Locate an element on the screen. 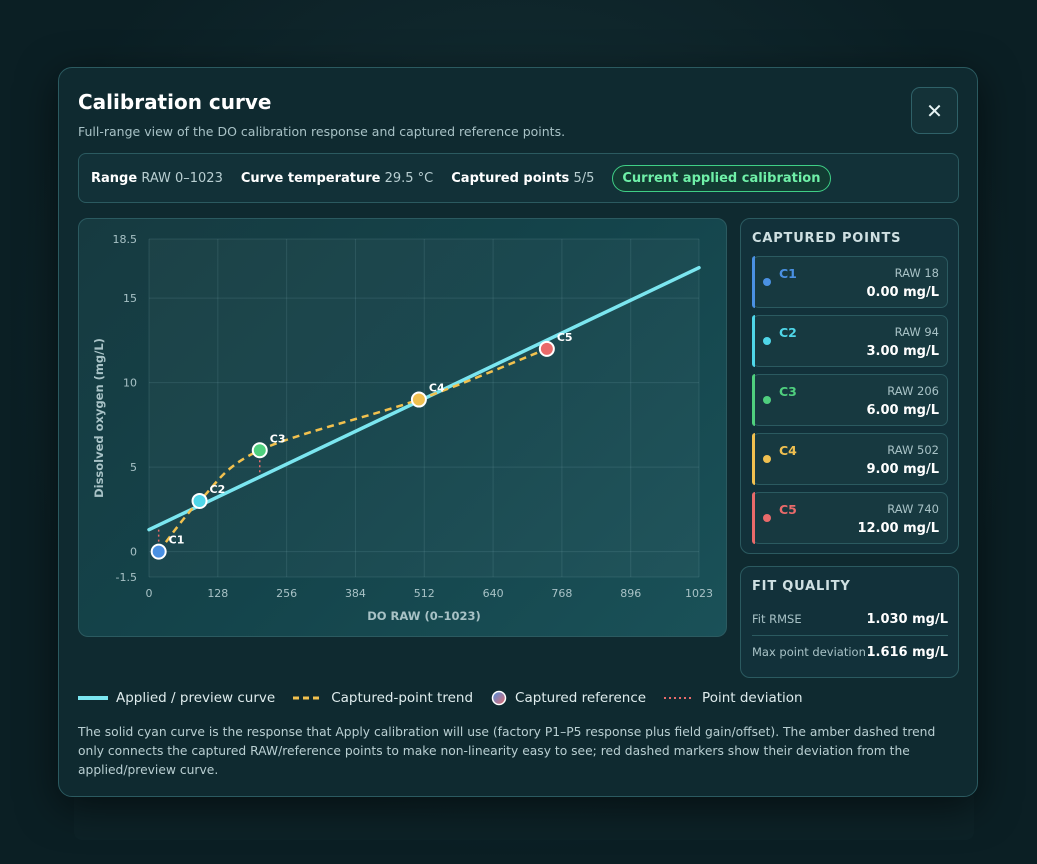  captured-point-label: C1 is located at coordinates (177, 540).